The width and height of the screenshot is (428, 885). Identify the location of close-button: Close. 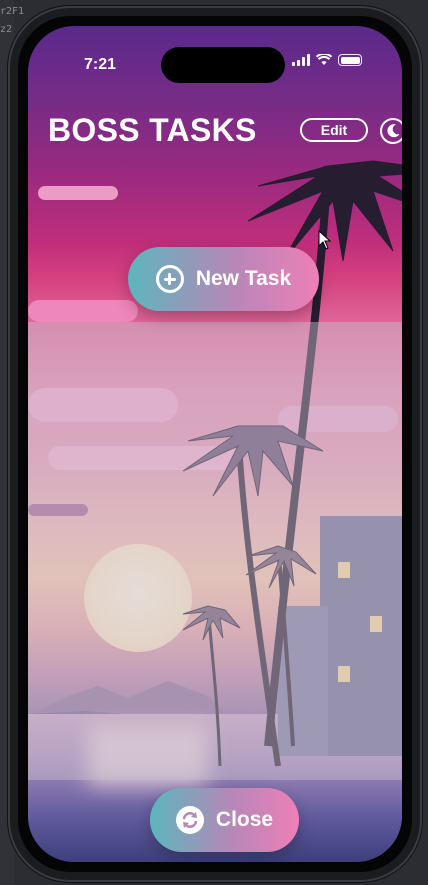
(224, 820).